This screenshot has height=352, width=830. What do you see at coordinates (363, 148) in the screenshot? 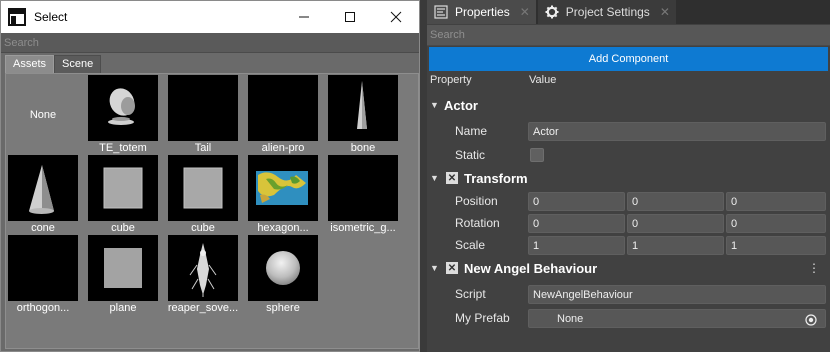
I see `asset-label: bone` at bounding box center [363, 148].